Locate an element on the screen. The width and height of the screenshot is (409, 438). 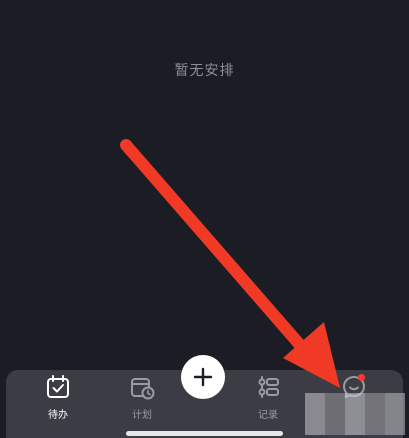
home-indicator is located at coordinates (204, 433).